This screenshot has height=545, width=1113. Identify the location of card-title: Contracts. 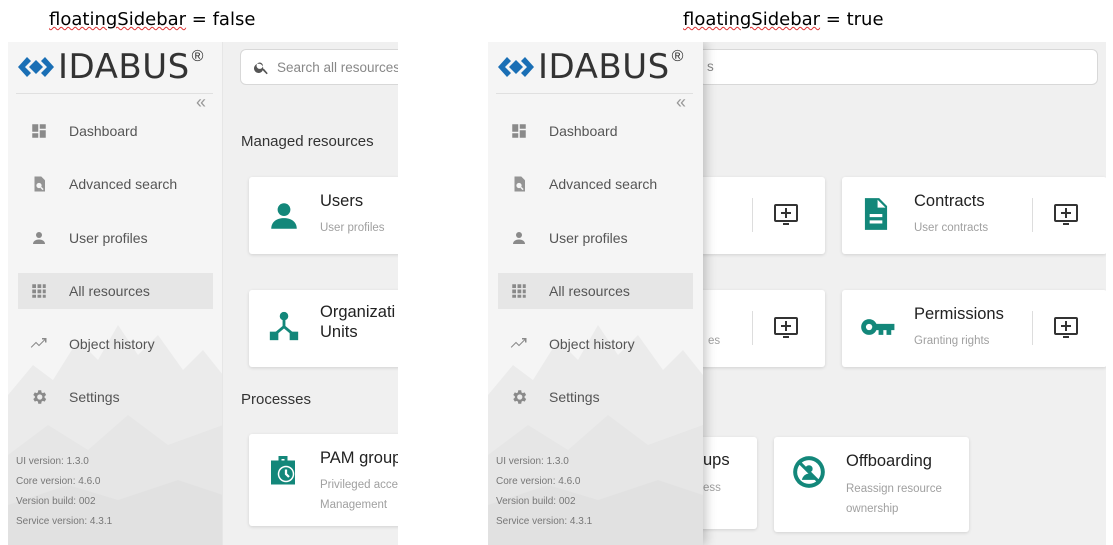
(949, 201).